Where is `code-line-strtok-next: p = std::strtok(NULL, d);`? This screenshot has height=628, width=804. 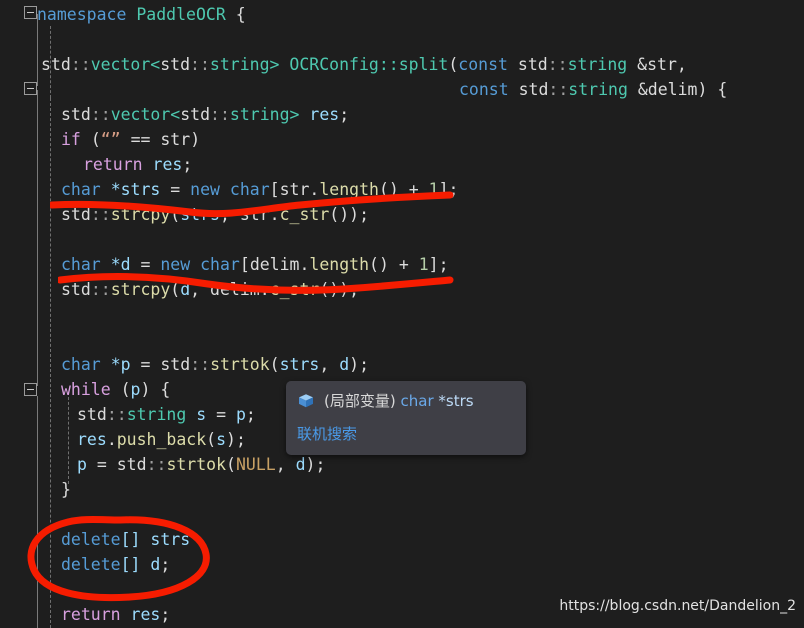 code-line-strtok-next: p = std::strtok(NULL, d); is located at coordinates (201, 464).